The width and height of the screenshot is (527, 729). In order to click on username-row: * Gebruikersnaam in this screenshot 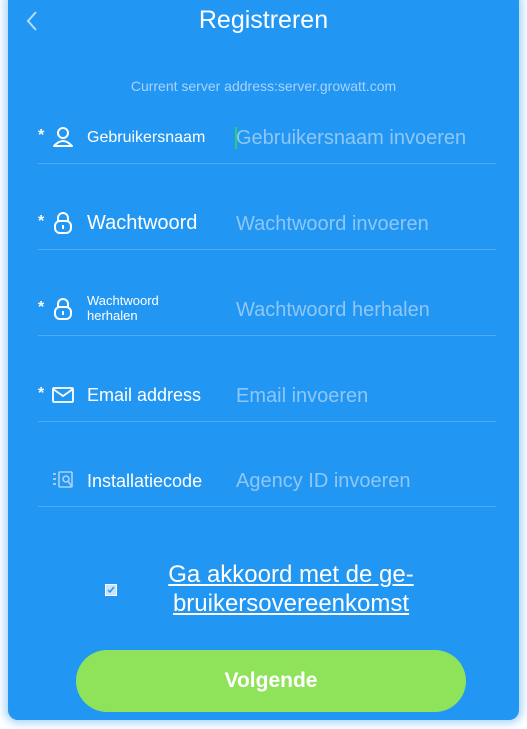, I will do `click(268, 138)`.